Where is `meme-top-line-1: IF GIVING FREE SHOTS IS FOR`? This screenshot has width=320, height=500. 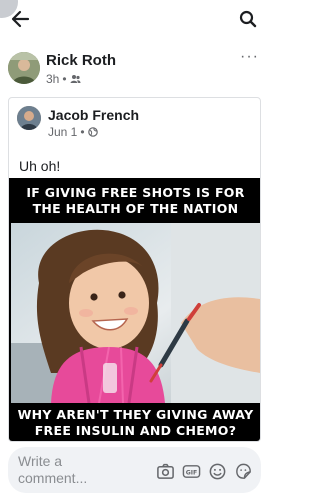
meme-top-line-1: IF GIVING FREE SHOTS IS FOR is located at coordinates (135, 192).